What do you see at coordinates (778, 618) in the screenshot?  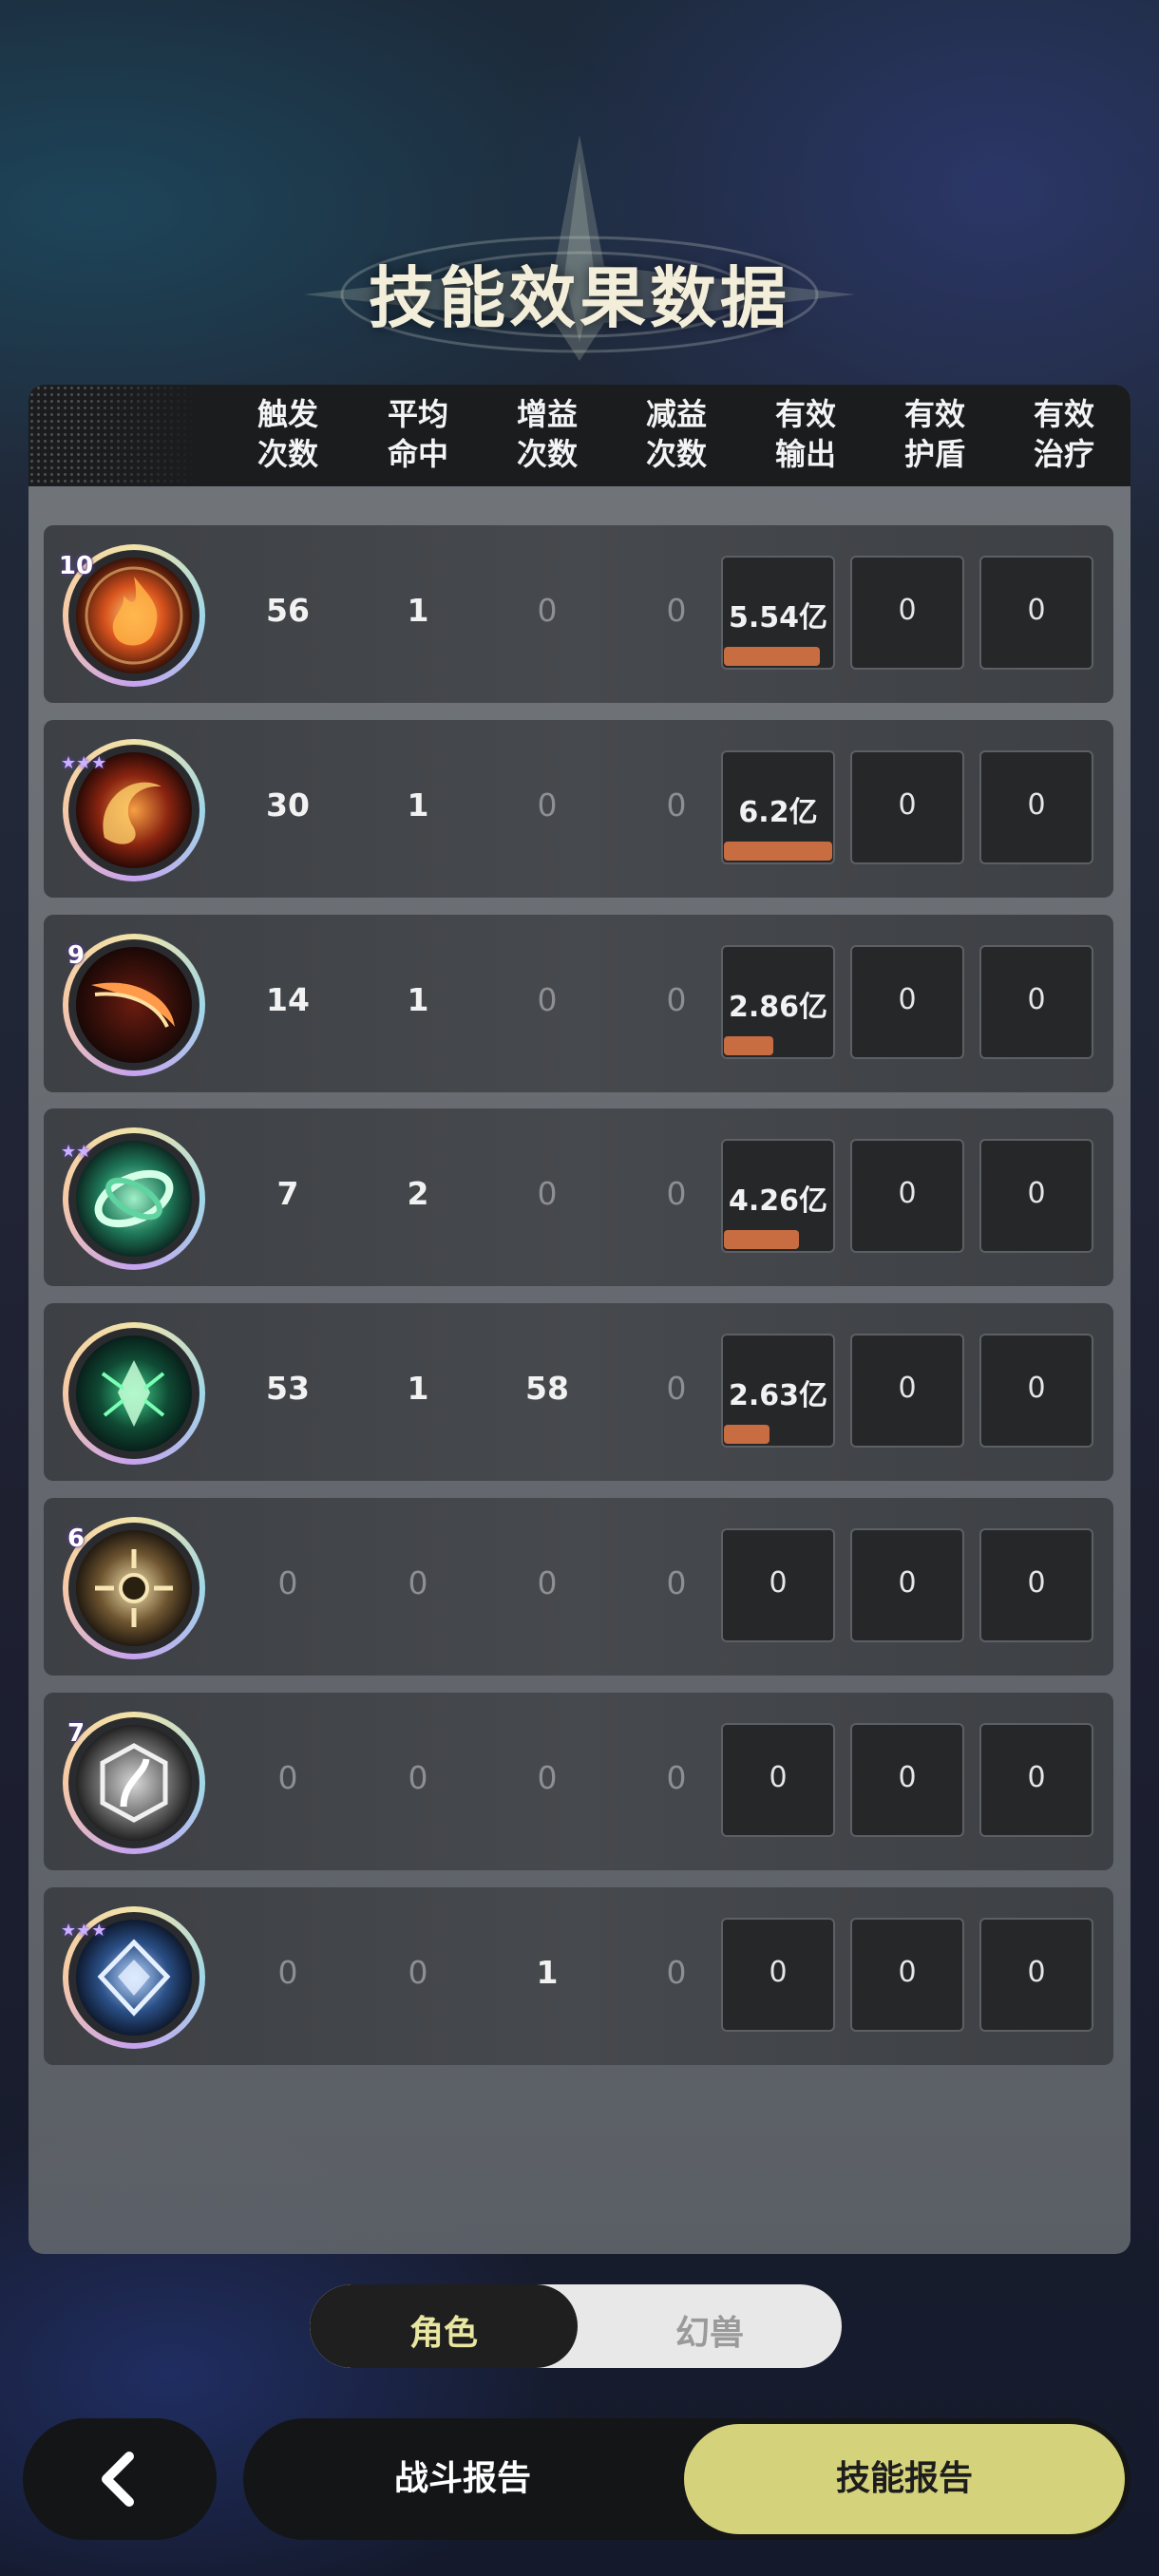 I see `effective-output-value: 5.54亿` at bounding box center [778, 618].